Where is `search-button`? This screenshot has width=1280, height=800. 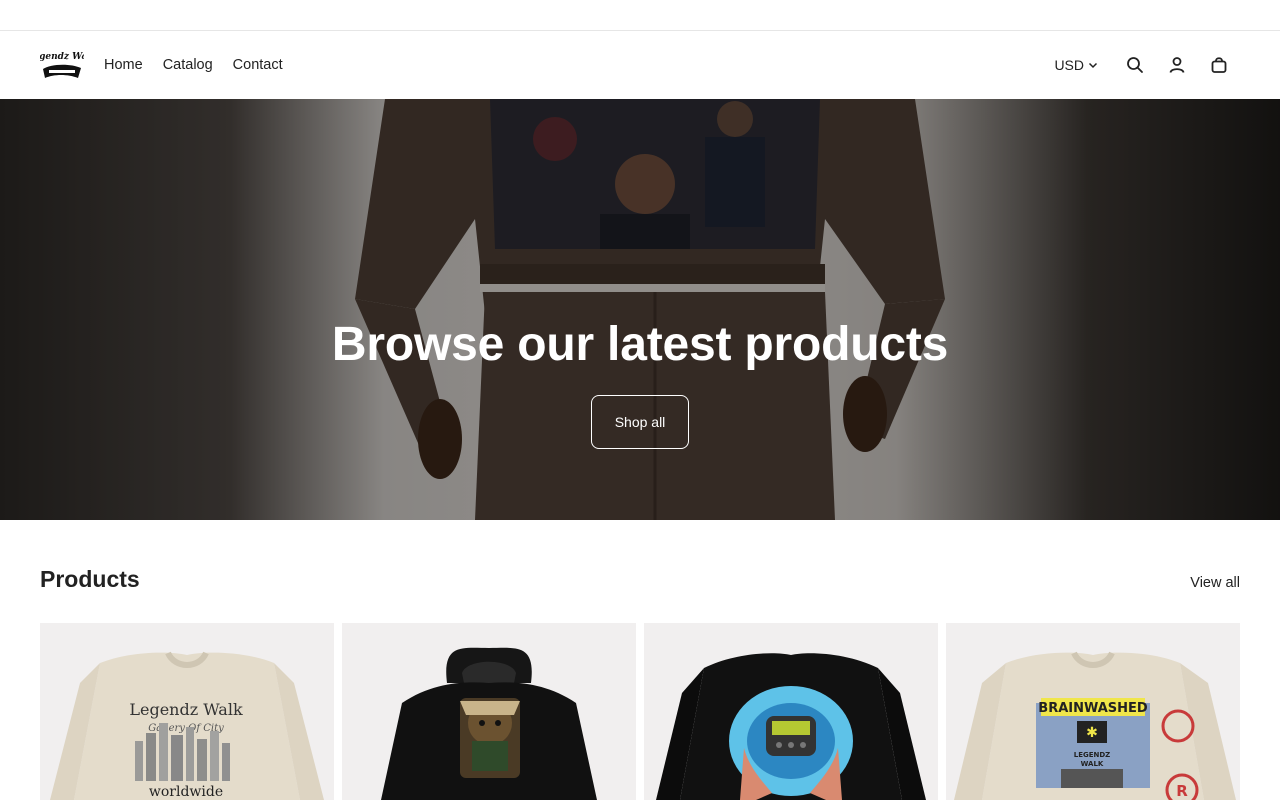 search-button is located at coordinates (1135, 65).